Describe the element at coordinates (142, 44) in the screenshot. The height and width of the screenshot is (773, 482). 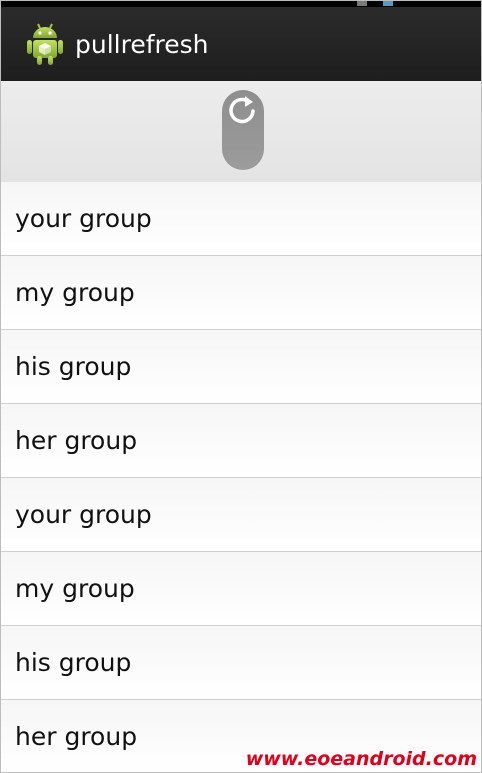
I see `app-title: pullrefresh` at that location.